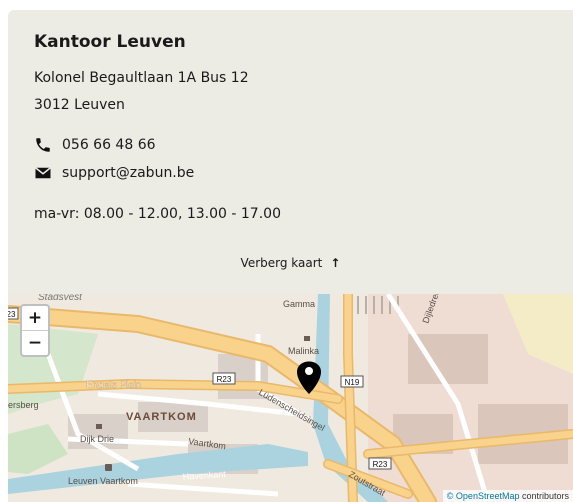 Image resolution: width=573 pixels, height=502 pixels. I want to click on email-address: support@zabun.be, so click(128, 173).